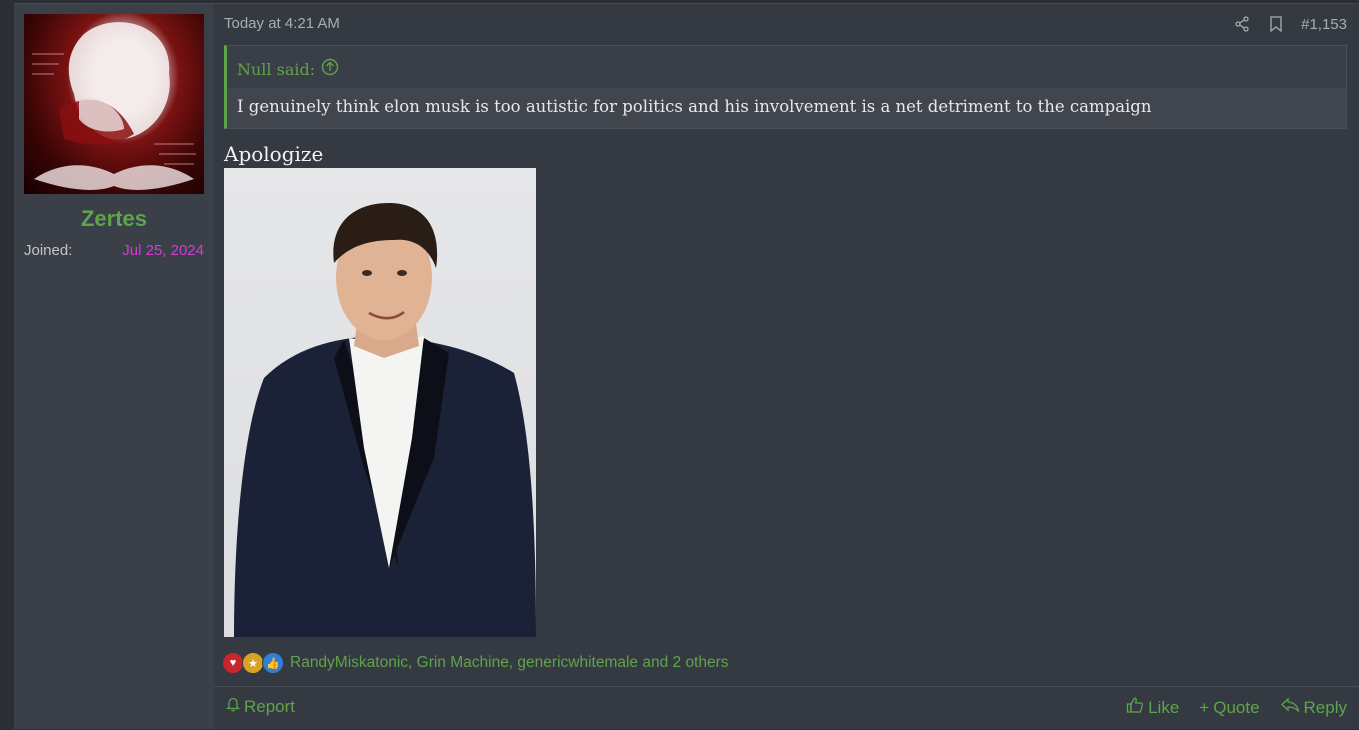 The width and height of the screenshot is (1359, 730). What do you see at coordinates (274, 154) in the screenshot?
I see `post-body-text: Apologize` at bounding box center [274, 154].